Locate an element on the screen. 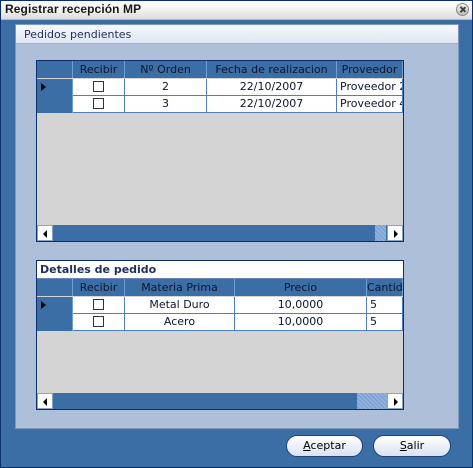 This screenshot has height=468, width=473. details-grid-header: Recibir Materia Prima Precio Cantidad is located at coordinates (220, 287).